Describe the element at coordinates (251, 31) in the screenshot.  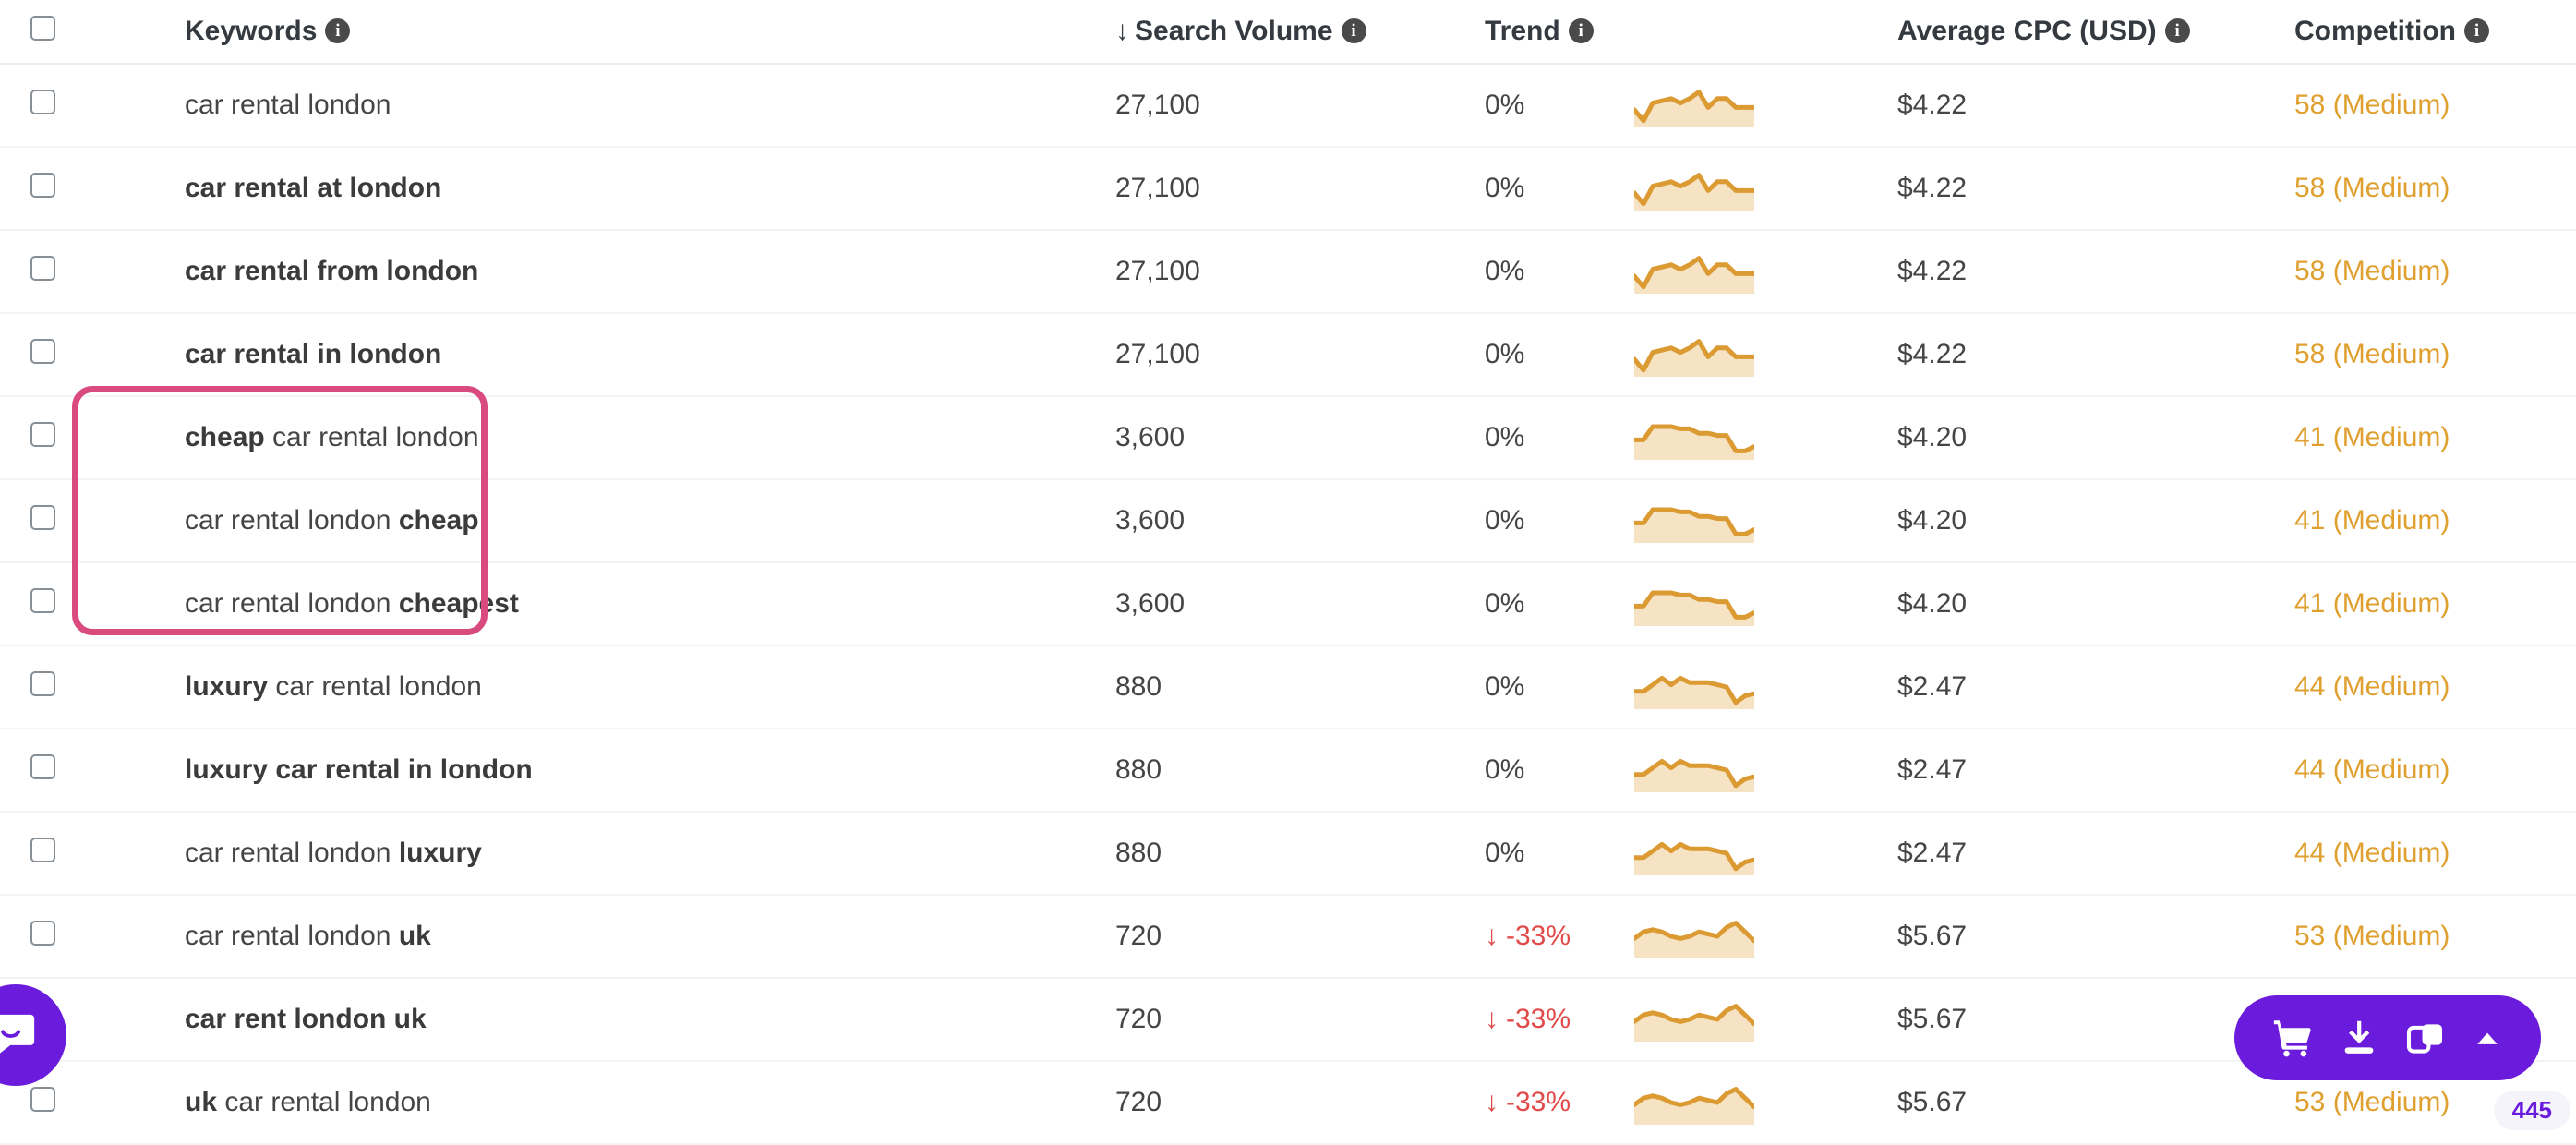
I see `column-header-keywords-label: Keywords` at that location.